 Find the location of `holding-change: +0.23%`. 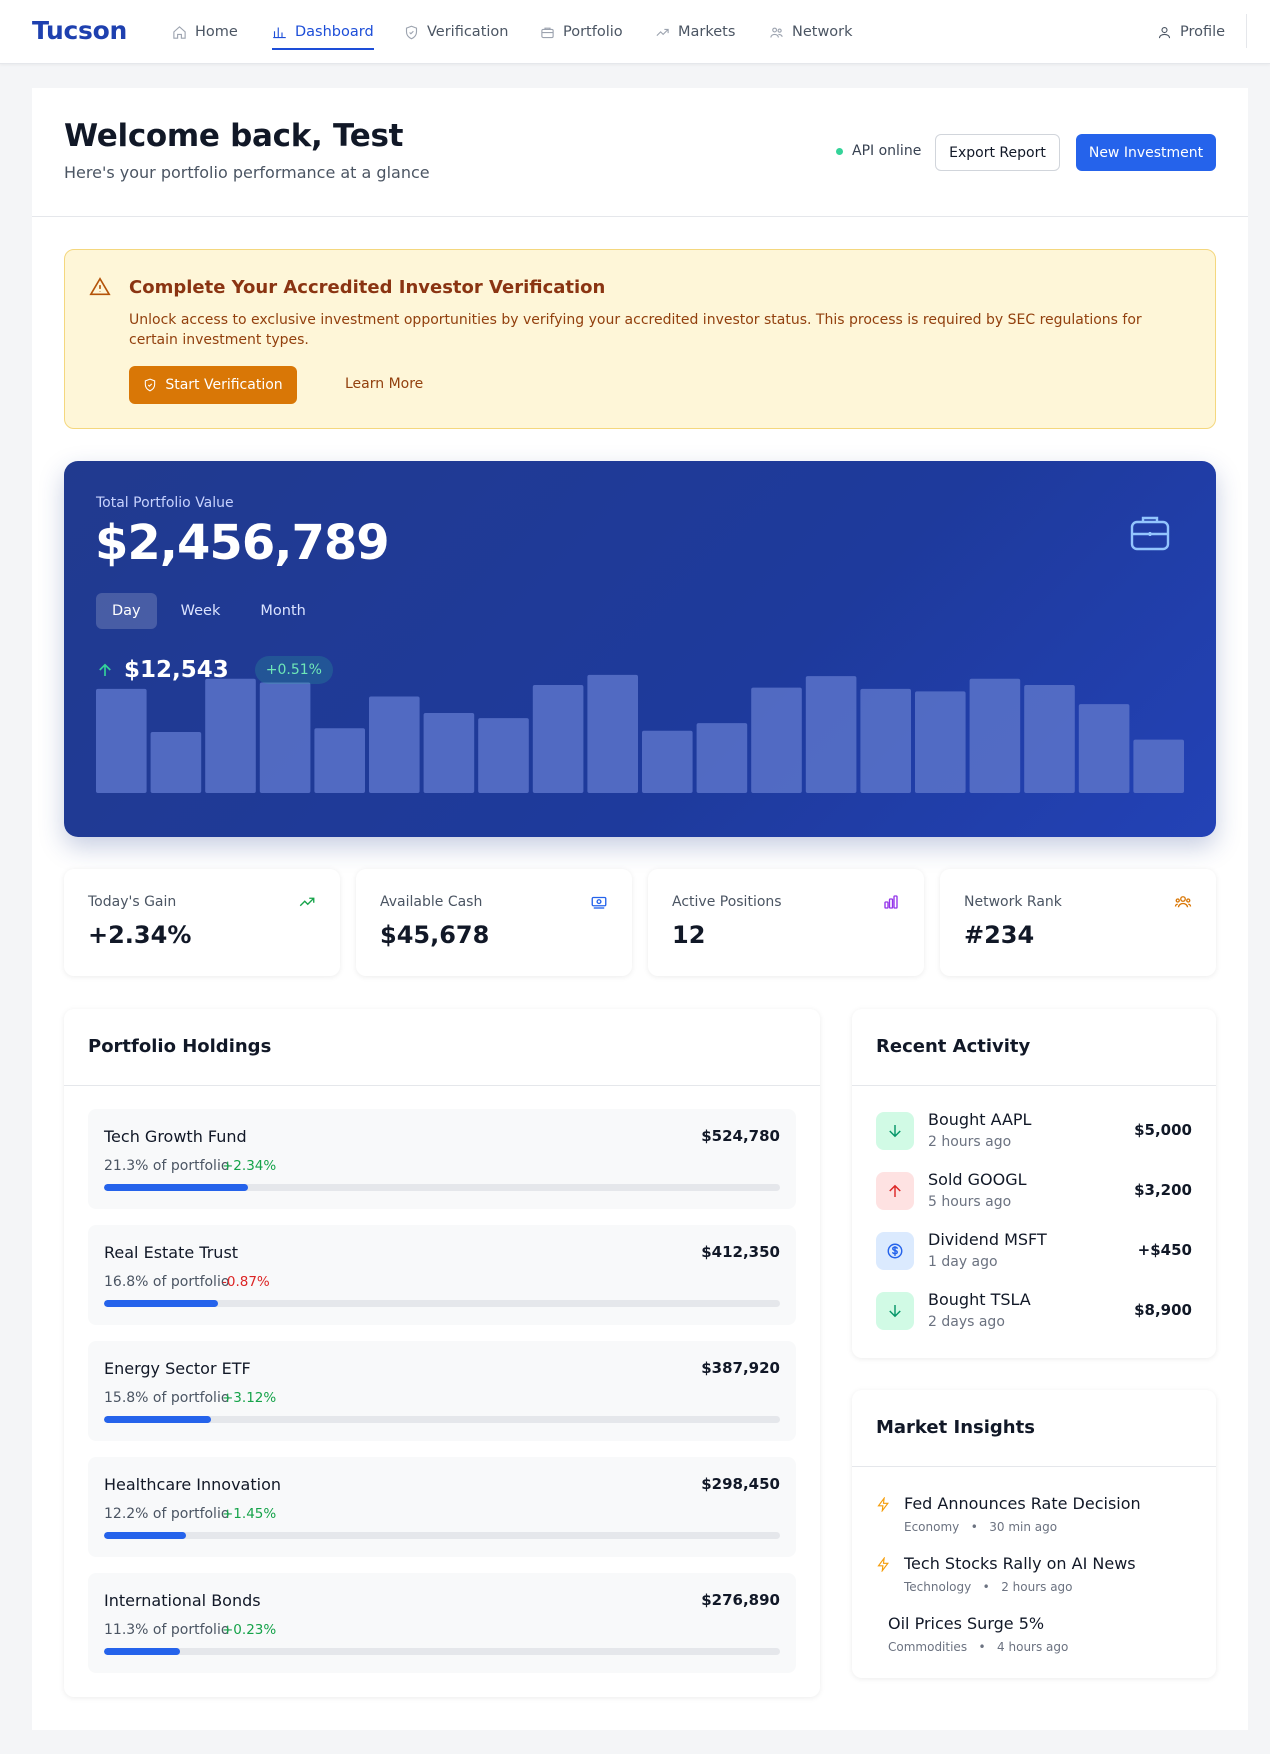

holding-change: +0.23% is located at coordinates (249, 1630).